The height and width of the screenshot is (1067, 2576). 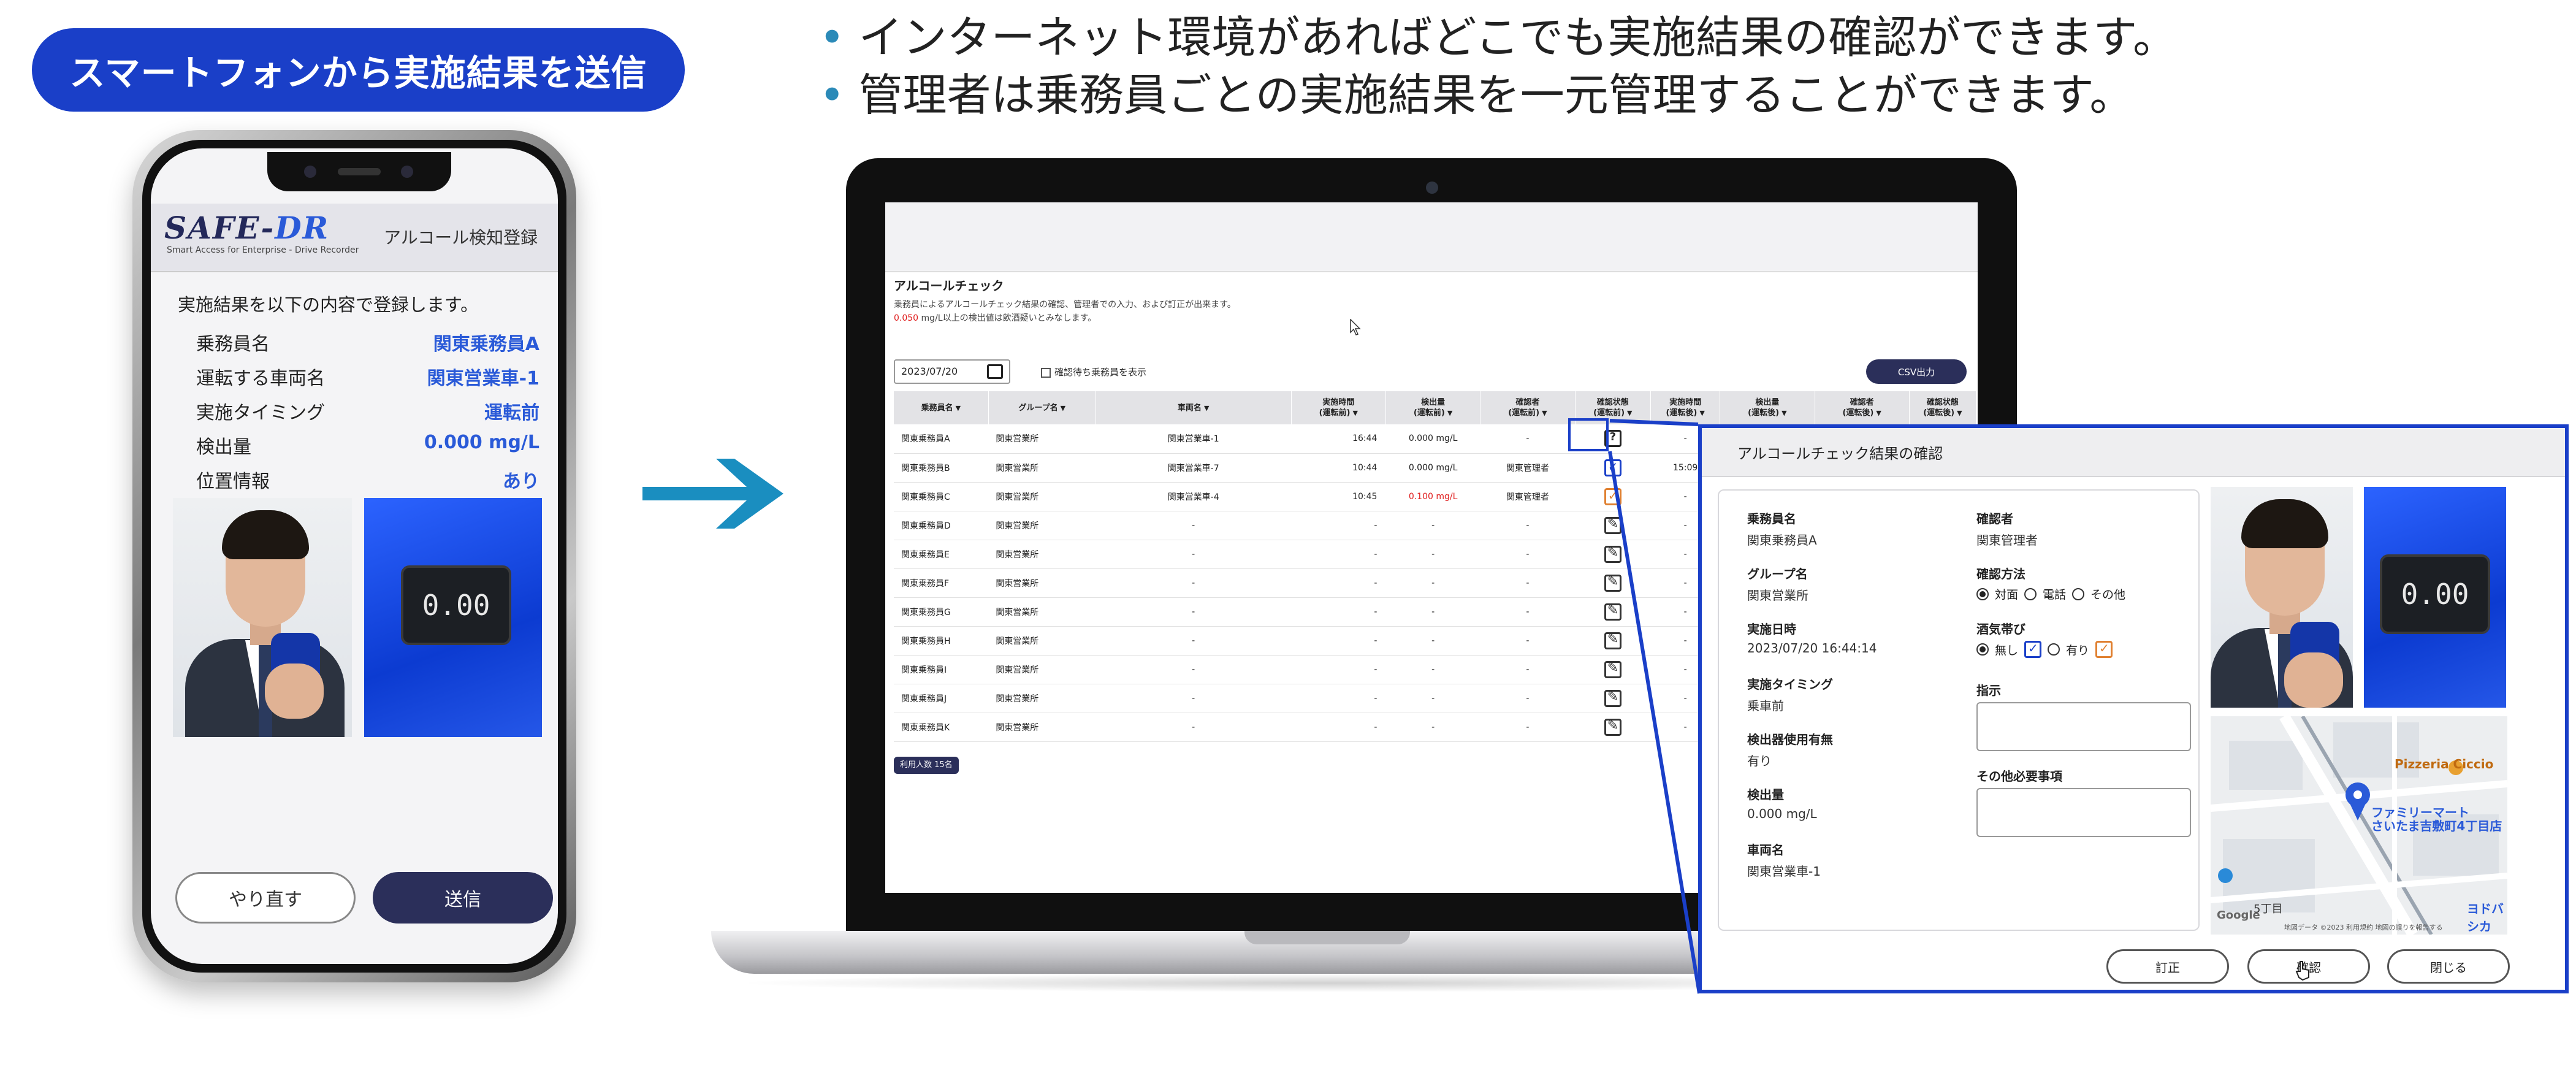 What do you see at coordinates (995, 371) in the screenshot?
I see `calendar-icon` at bounding box center [995, 371].